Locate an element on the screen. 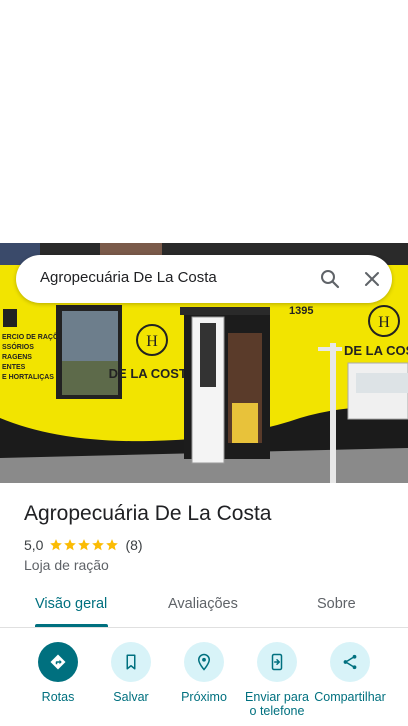  directions-button: Rotas is located at coordinates (58, 673).